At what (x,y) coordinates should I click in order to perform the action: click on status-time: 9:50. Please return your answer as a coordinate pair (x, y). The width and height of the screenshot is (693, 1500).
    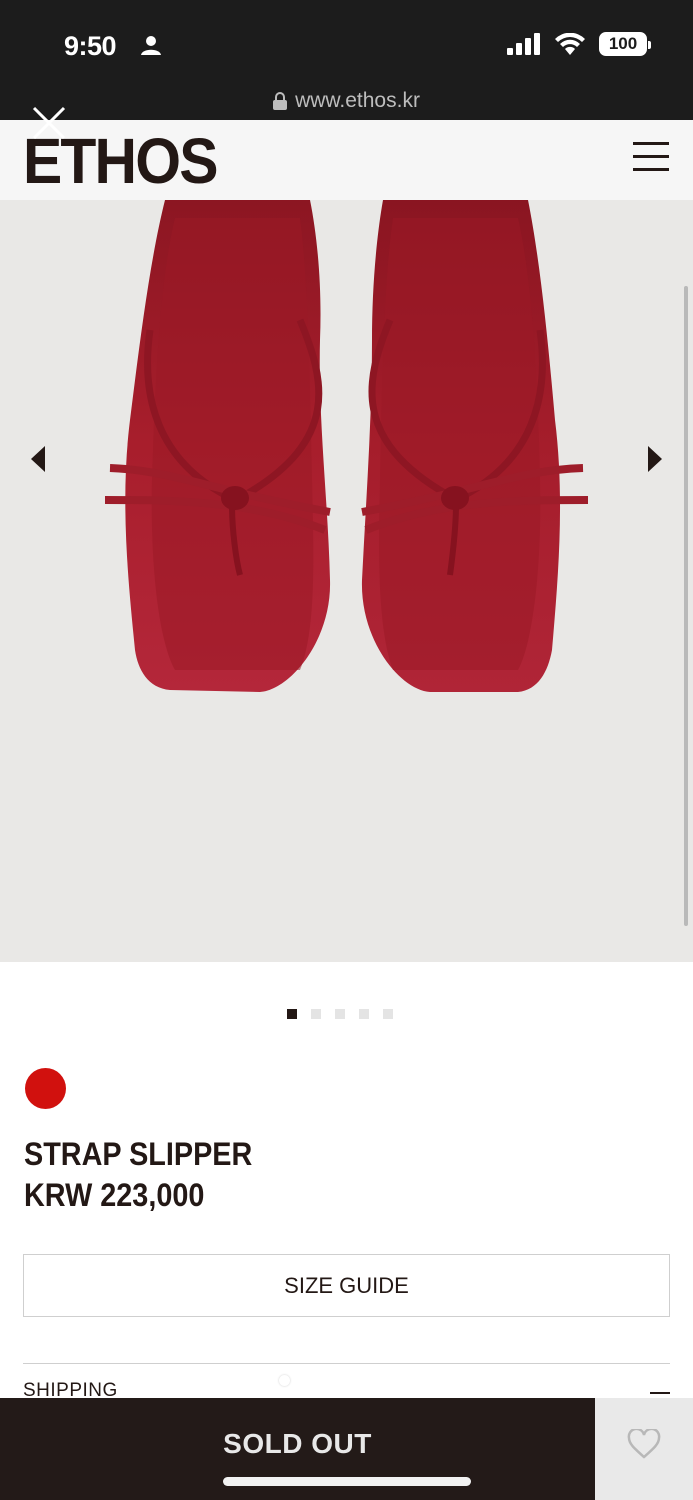
    Looking at the image, I should click on (90, 46).